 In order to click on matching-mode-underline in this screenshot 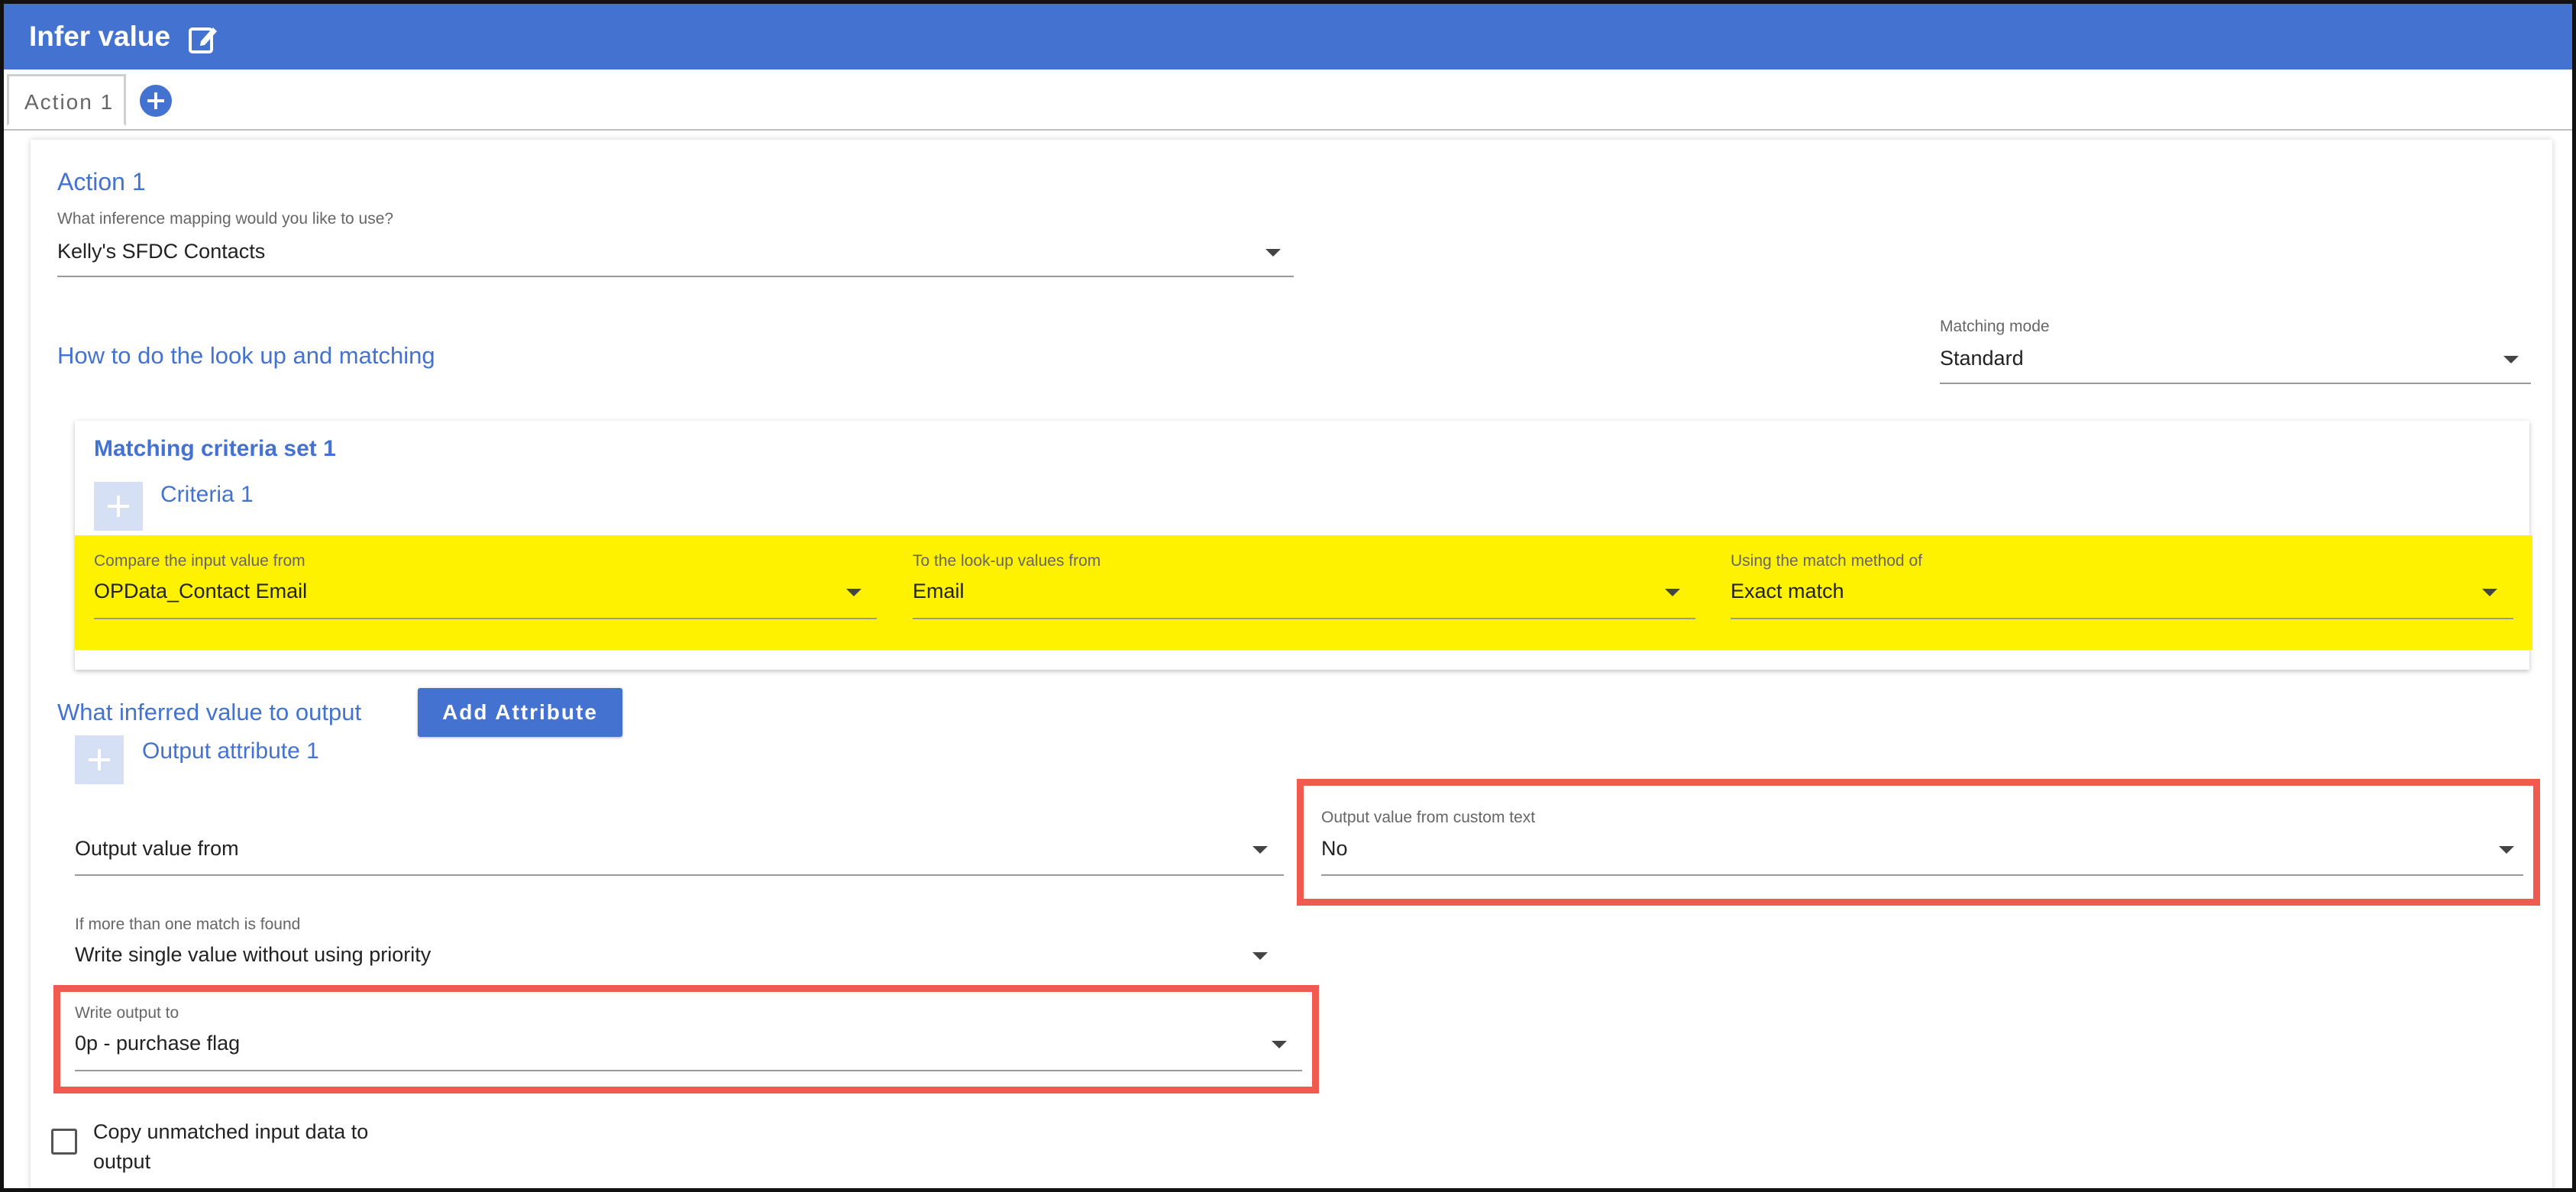, I will do `click(2235, 383)`.